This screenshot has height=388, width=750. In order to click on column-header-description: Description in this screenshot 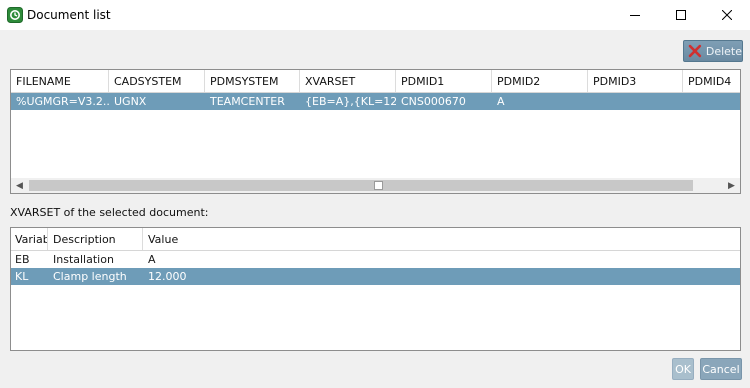, I will do `click(95, 239)`.